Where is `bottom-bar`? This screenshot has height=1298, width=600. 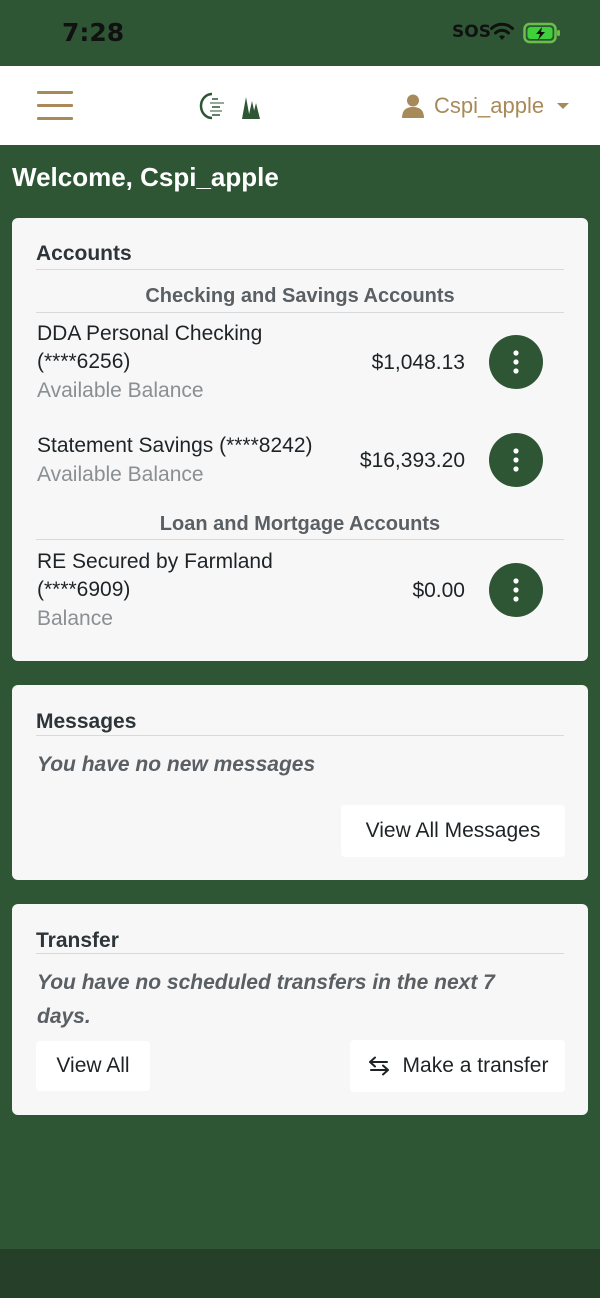 bottom-bar is located at coordinates (300, 1273).